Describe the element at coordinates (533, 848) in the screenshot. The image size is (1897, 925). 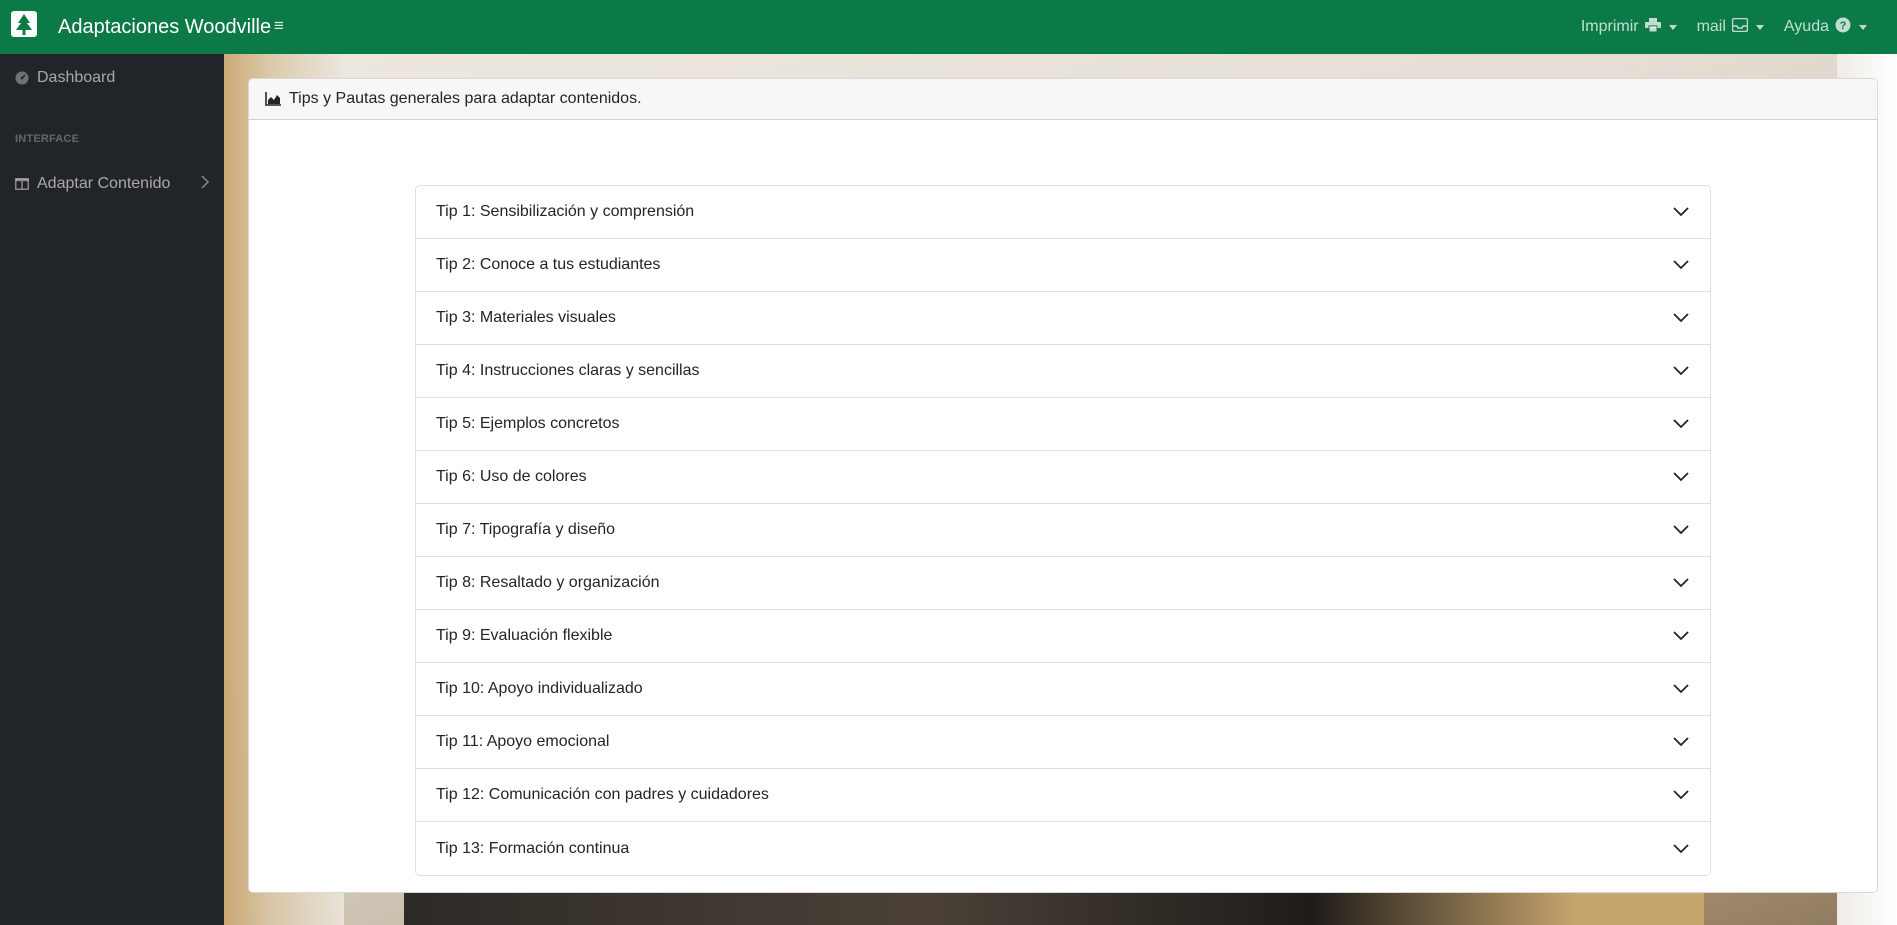
I see `accordion-item-label: Tip 13: Formación continua` at that location.